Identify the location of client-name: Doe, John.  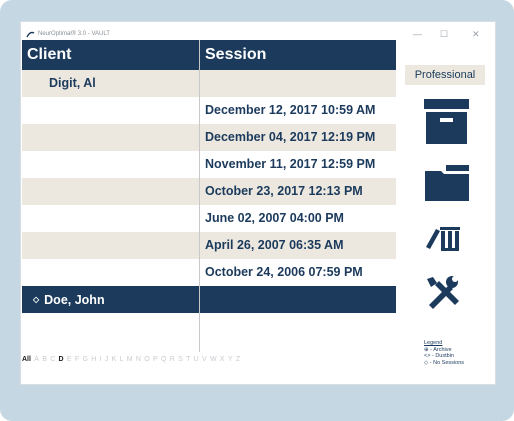
(74, 300).